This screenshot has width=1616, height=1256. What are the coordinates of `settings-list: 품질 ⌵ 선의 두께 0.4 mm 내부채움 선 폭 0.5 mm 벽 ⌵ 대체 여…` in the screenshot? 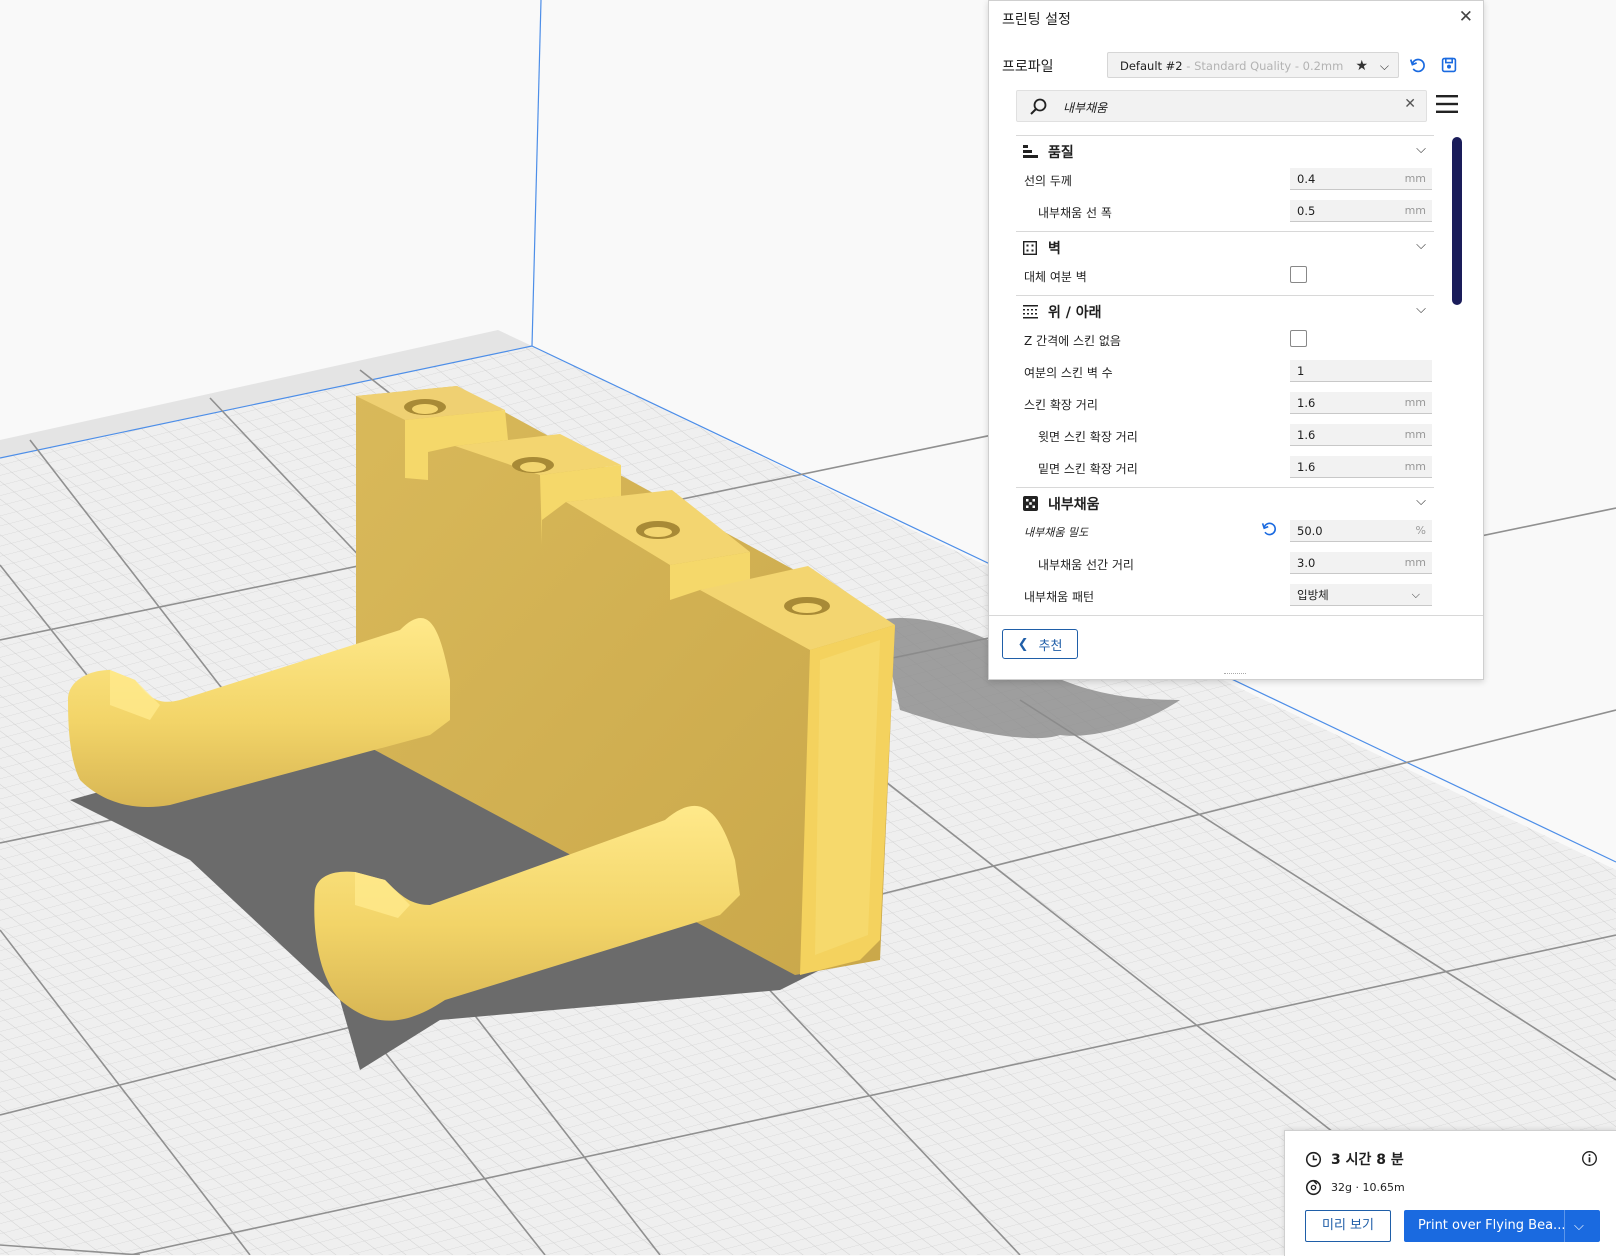 It's located at (1225, 375).